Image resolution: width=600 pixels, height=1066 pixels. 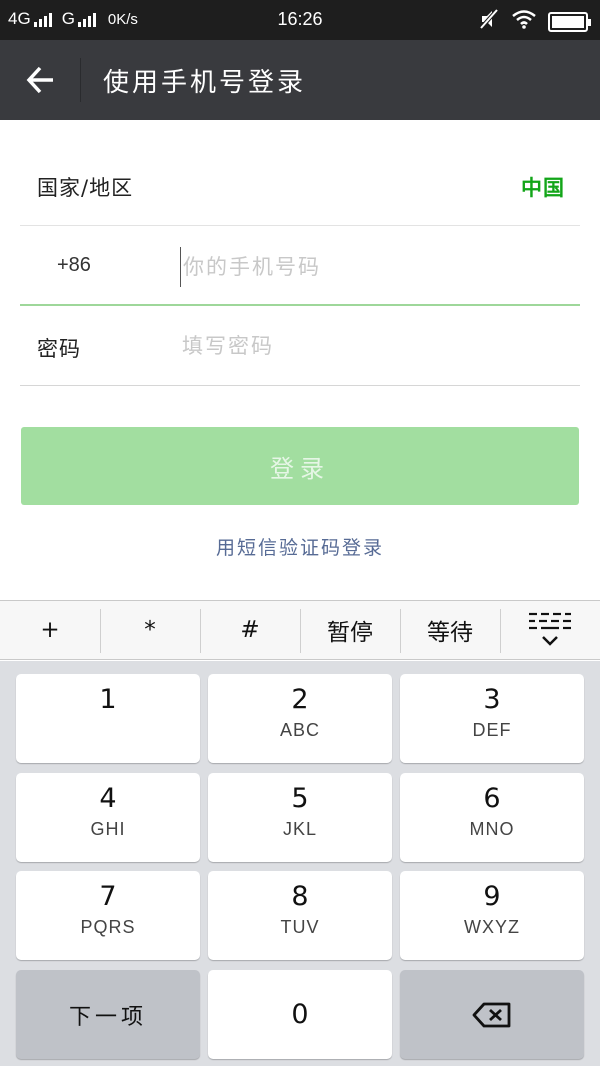 I want to click on key-letters: DEF, so click(x=492, y=730).